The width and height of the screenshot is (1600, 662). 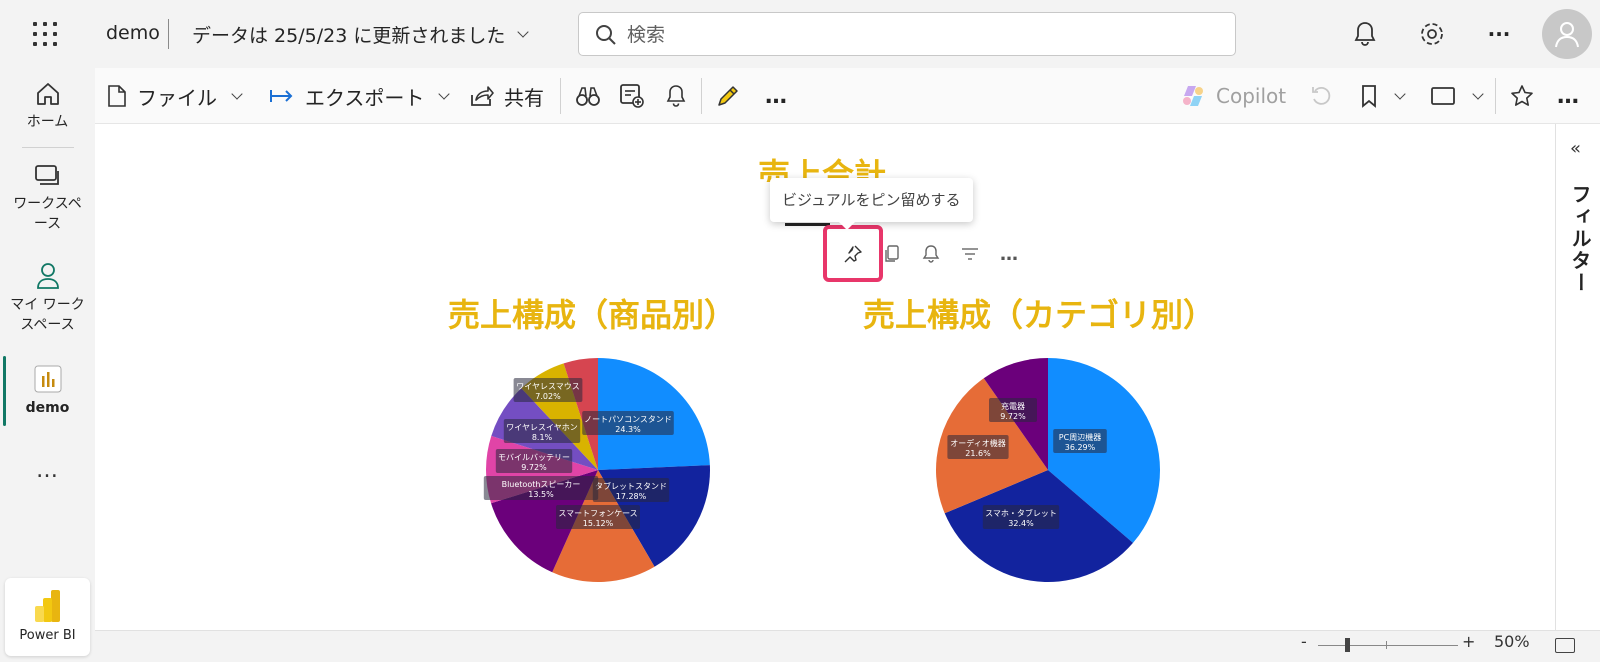 What do you see at coordinates (892, 254) in the screenshot?
I see `copy-visual-icon` at bounding box center [892, 254].